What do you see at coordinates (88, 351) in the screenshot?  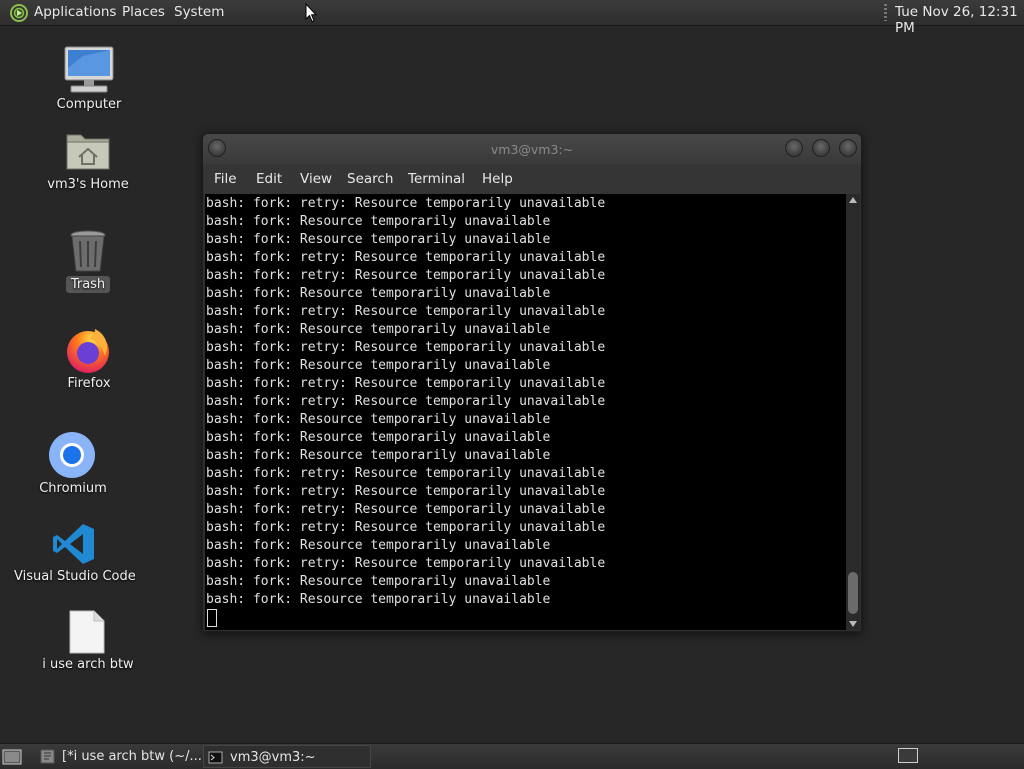 I see `firefox-icon` at bounding box center [88, 351].